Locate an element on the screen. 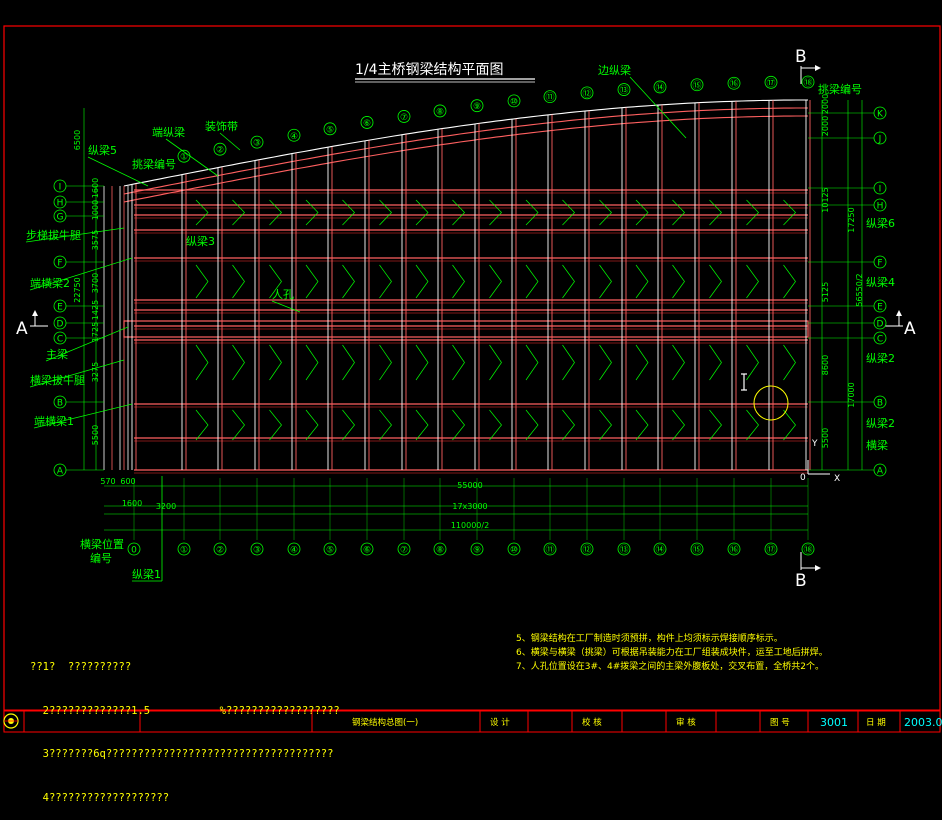  grid-label-top-8: ⑧ is located at coordinates (440, 112).